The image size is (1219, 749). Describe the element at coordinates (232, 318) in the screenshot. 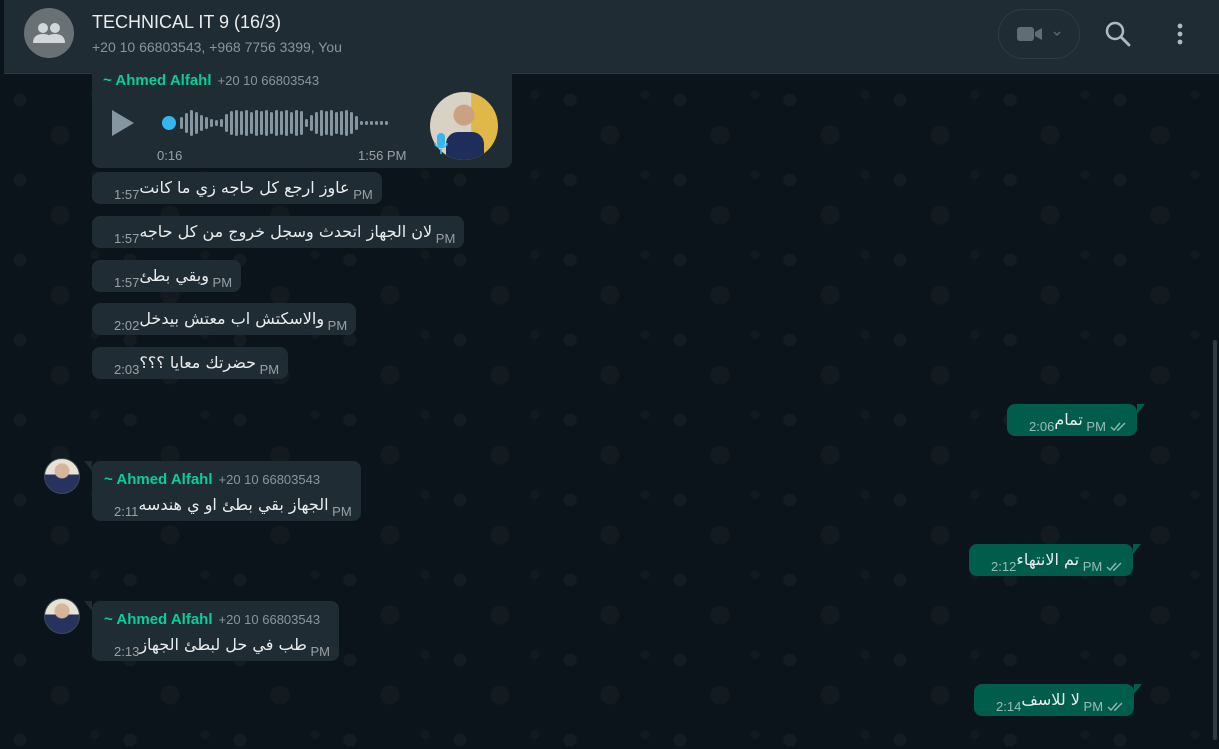

I see `message-text: والاسكتش اب معتش بيدخل` at that location.